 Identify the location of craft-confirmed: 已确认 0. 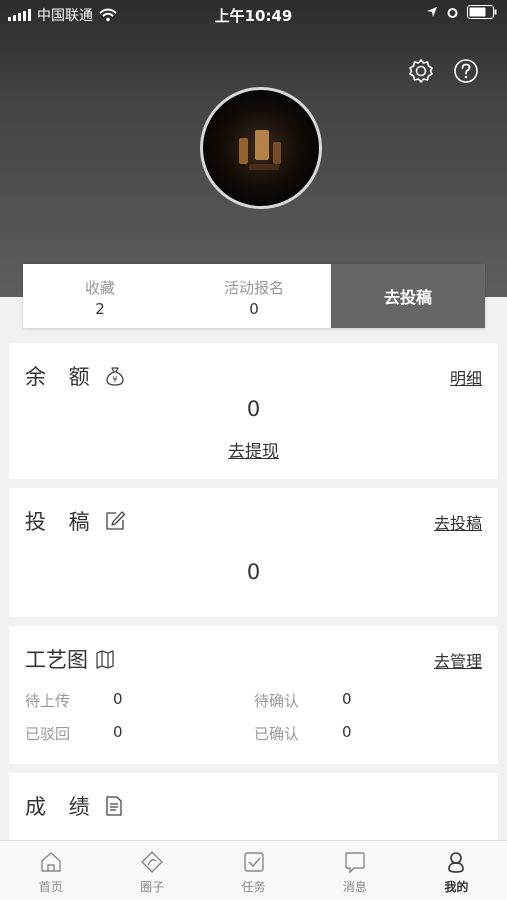
(303, 733).